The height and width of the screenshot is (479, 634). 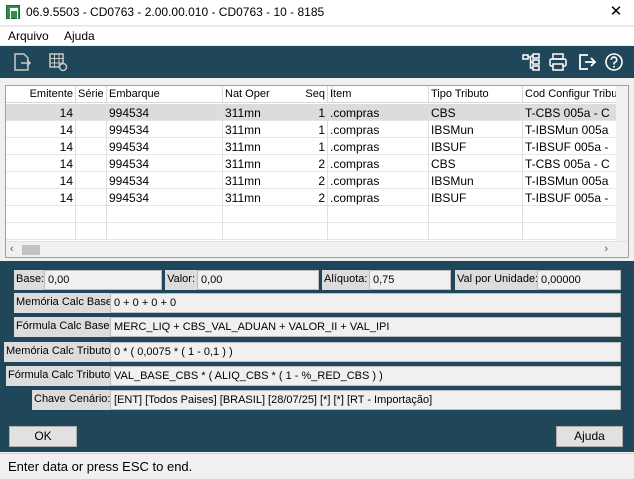 I want to click on horizontal-scrollbar: ‹ ›, so click(x=317, y=249).